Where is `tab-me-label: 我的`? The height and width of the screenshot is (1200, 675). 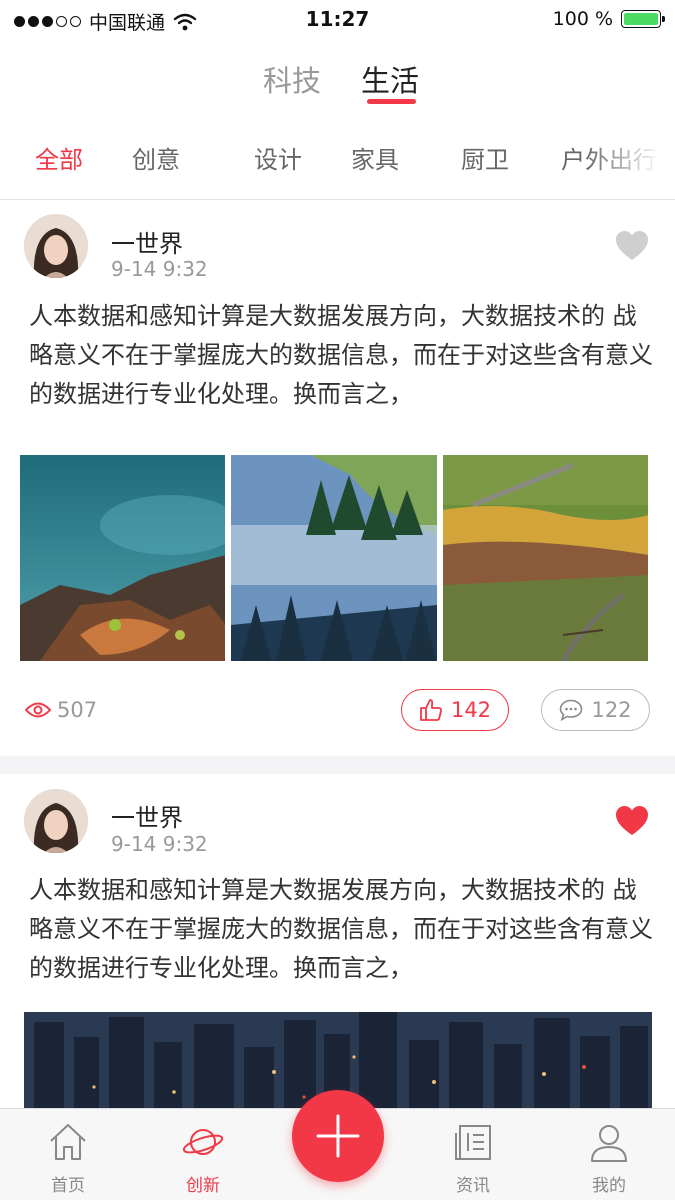 tab-me-label: 我的 is located at coordinates (609, 1186).